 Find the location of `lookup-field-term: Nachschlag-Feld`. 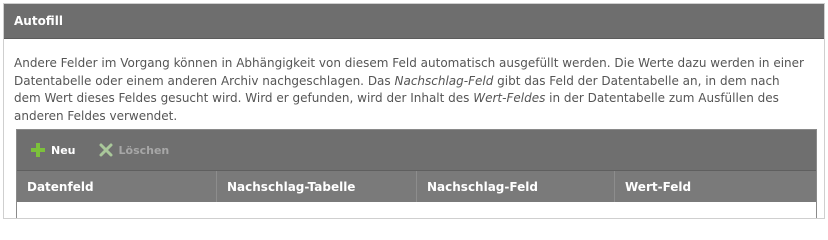

lookup-field-term: Nachschlag-Feld is located at coordinates (444, 80).